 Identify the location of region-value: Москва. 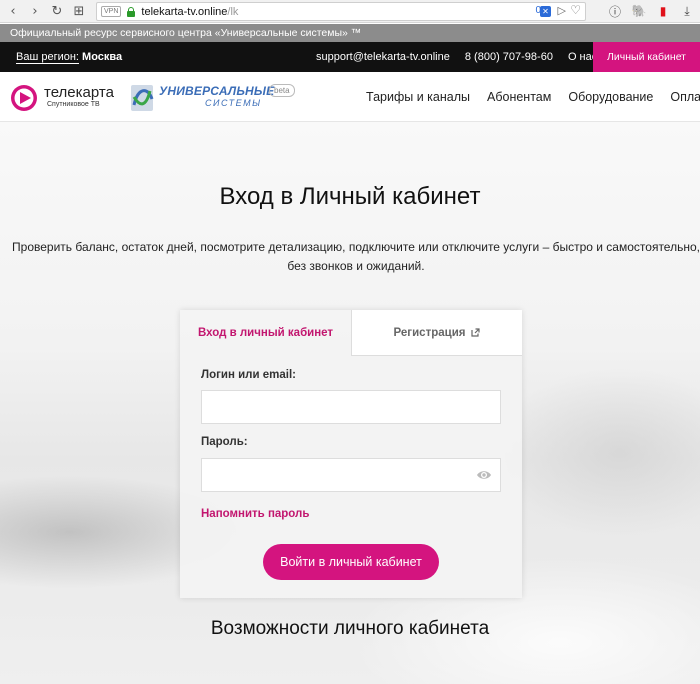
(102, 57).